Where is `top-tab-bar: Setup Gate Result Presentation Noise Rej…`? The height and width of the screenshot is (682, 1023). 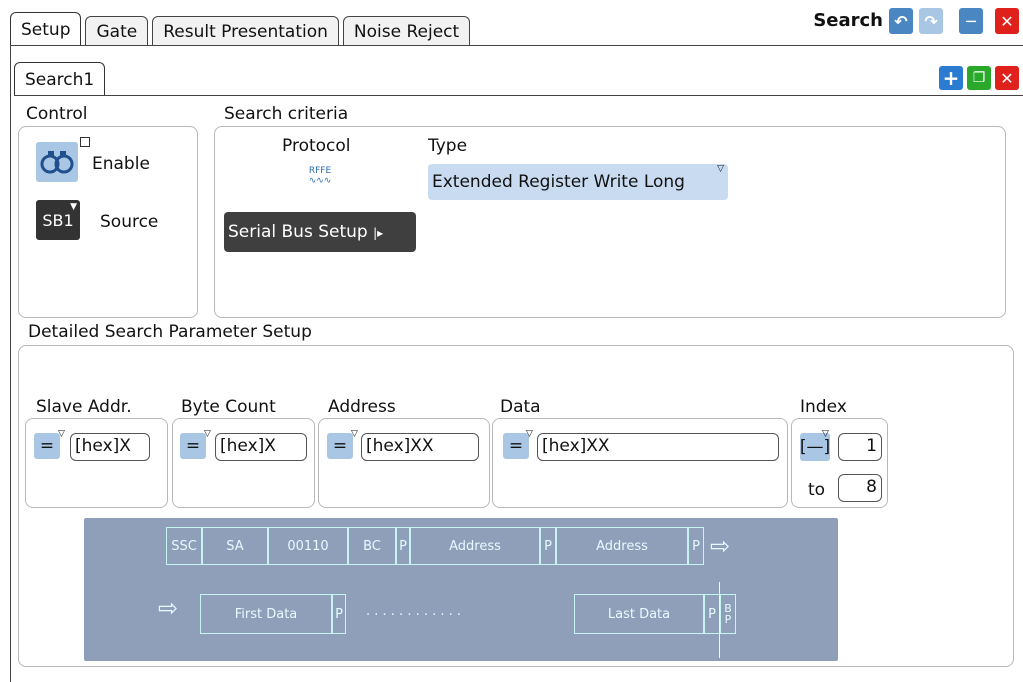
top-tab-bar: Setup Gate Result Presentation Noise Rej… is located at coordinates (242, 29).